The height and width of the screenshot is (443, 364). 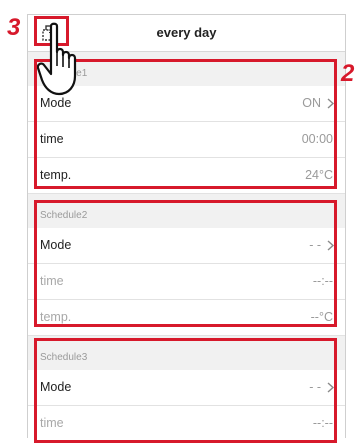 What do you see at coordinates (348, 73) in the screenshot?
I see `callout-number-2: 2` at bounding box center [348, 73].